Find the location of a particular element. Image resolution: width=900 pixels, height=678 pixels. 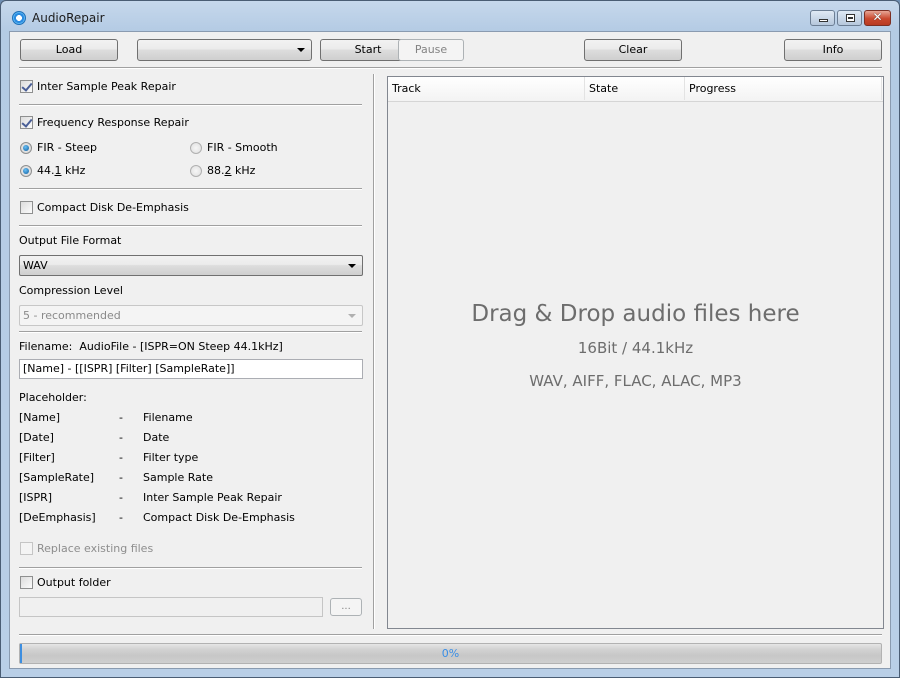

pause-button: Pause is located at coordinates (431, 50).